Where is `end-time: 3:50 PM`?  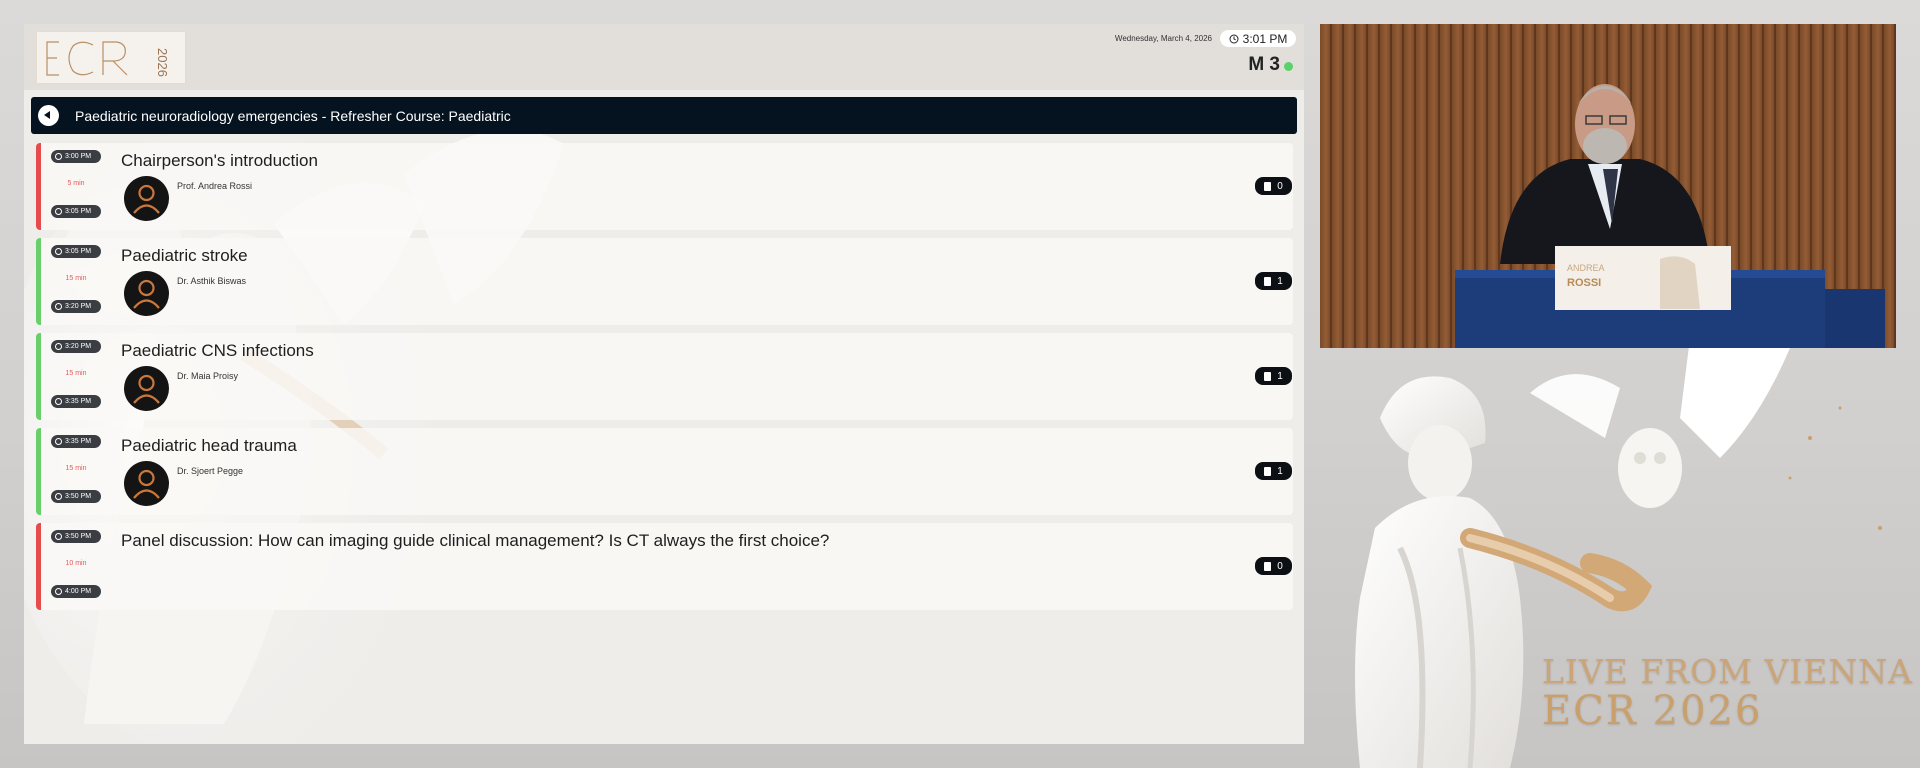 end-time: 3:50 PM is located at coordinates (78, 496).